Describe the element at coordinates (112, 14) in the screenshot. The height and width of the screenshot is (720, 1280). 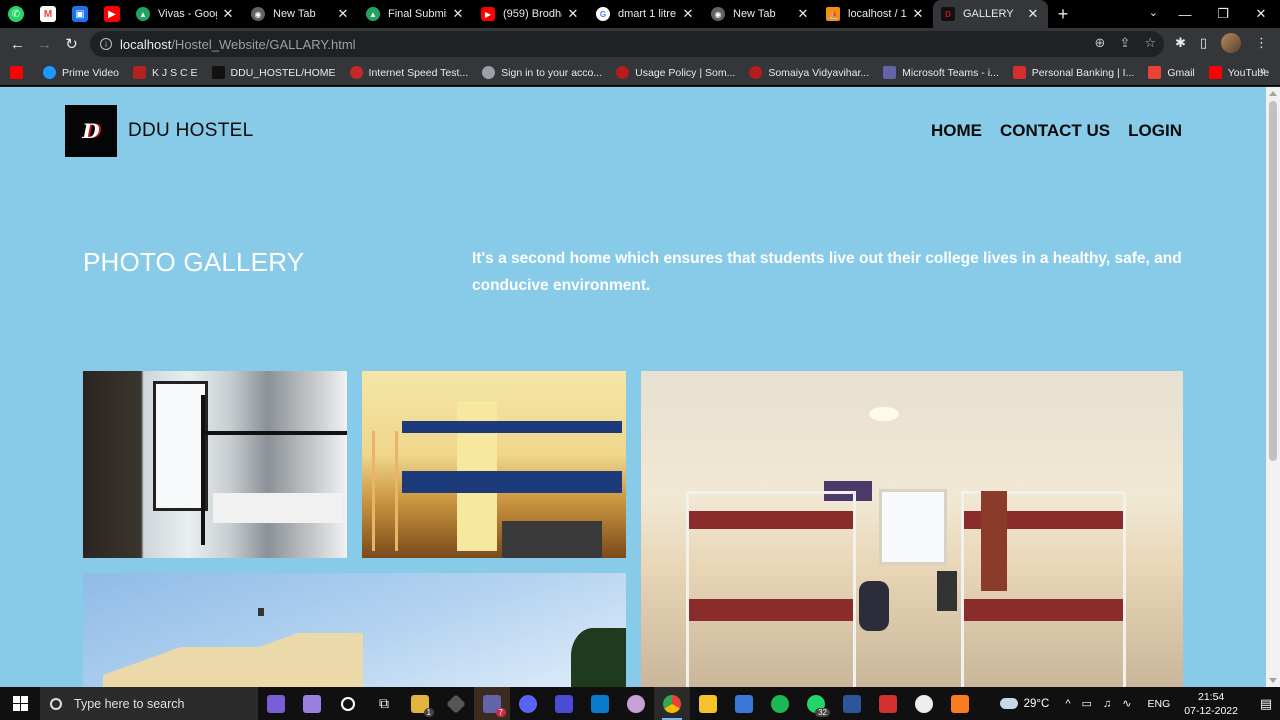
I see `pinned-tab-youtube: ▶` at that location.